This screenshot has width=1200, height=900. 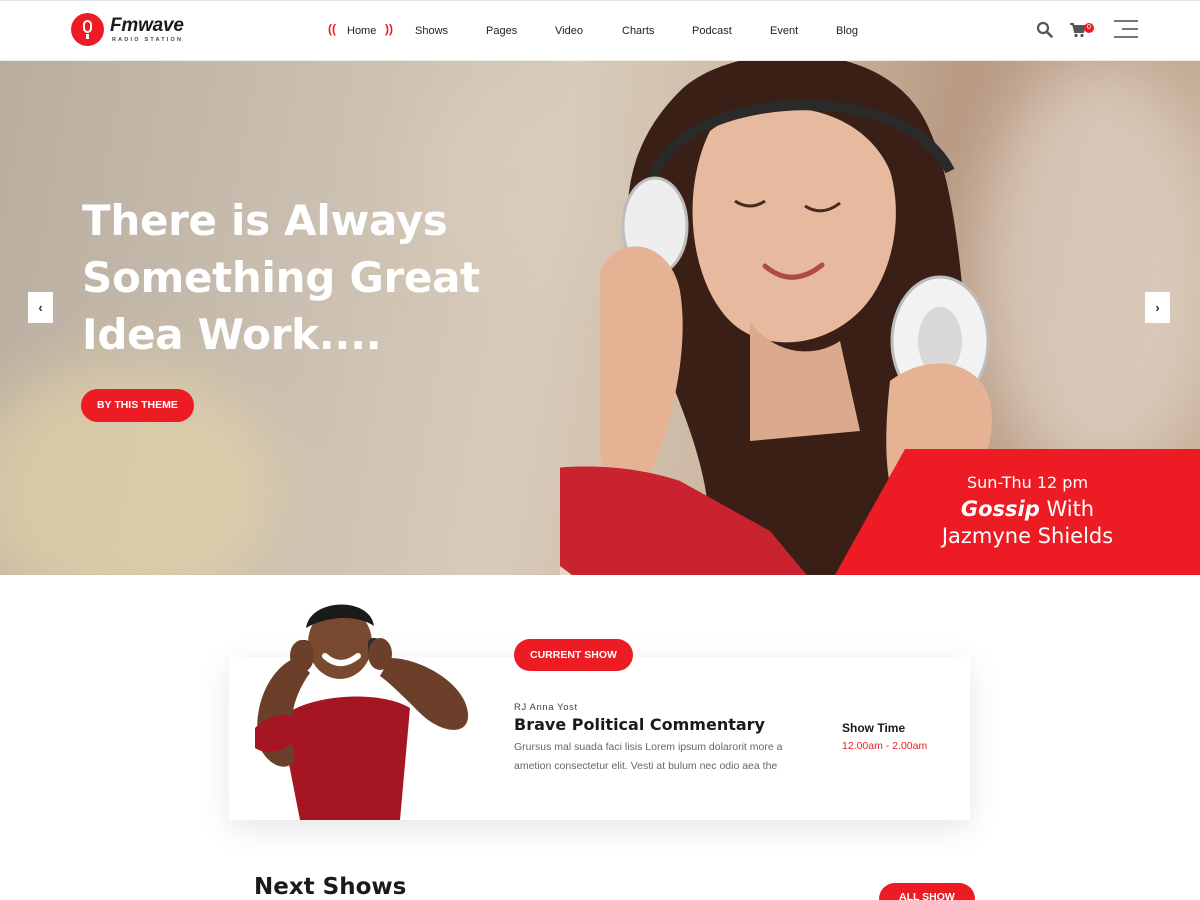 What do you see at coordinates (847, 31) in the screenshot?
I see `nav-item-blog: Blog` at bounding box center [847, 31].